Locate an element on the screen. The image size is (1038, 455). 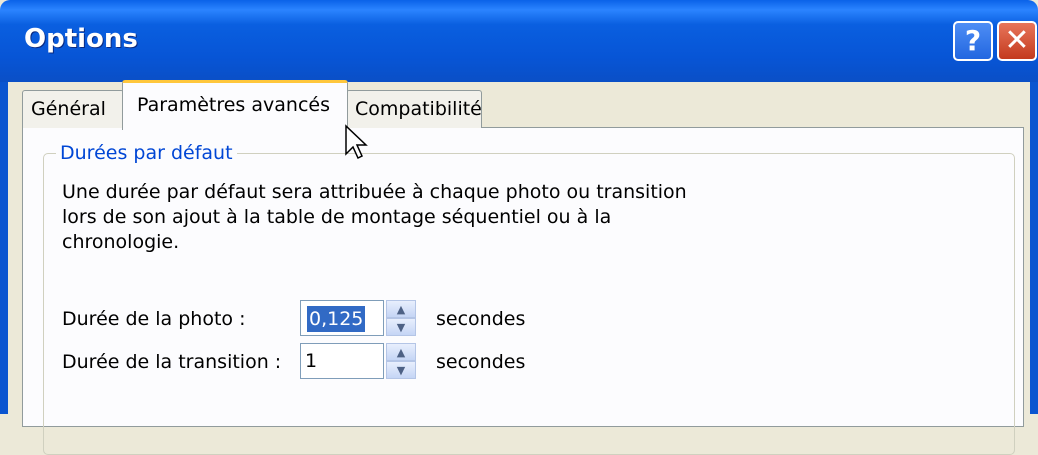
help-button: ? is located at coordinates (973, 41).